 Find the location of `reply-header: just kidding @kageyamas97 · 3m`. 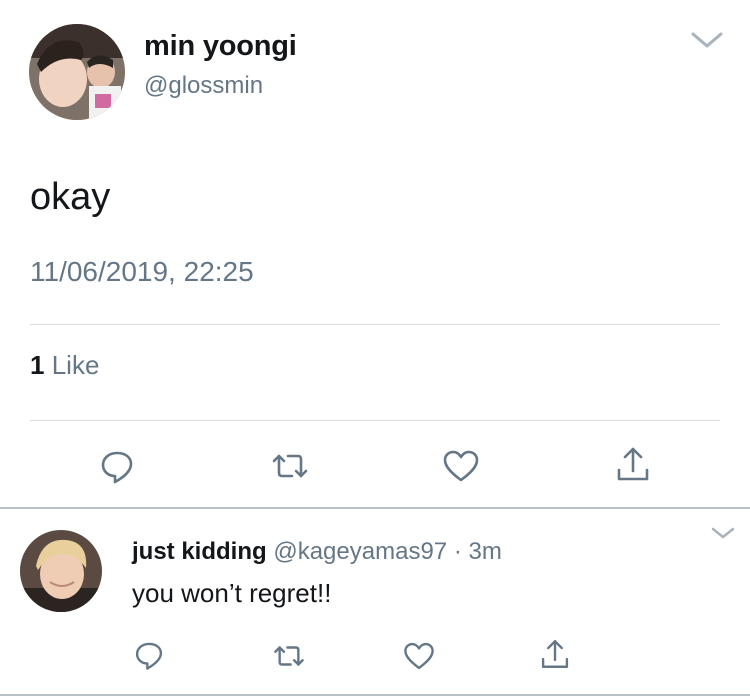

reply-header: just kidding @kageyamas97 · 3m is located at coordinates (317, 552).